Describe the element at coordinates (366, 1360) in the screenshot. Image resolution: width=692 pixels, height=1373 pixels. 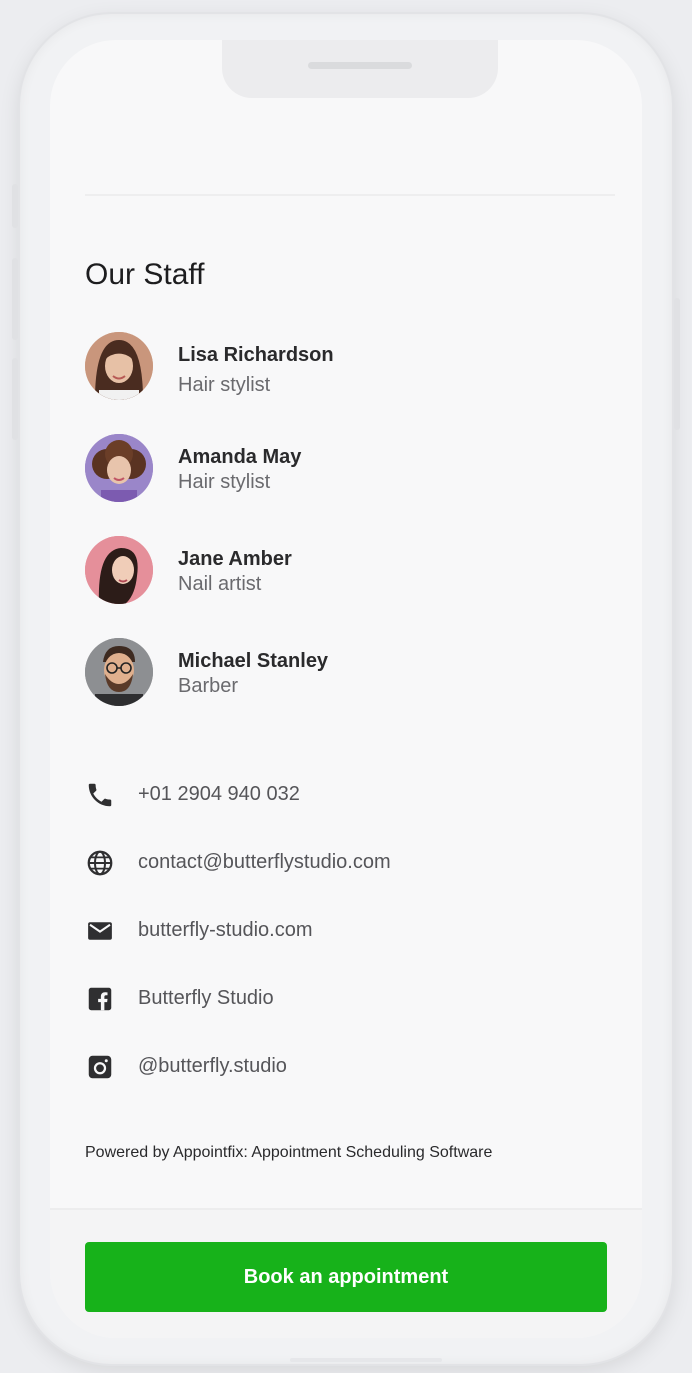
I see `phone-bottom-edge` at that location.